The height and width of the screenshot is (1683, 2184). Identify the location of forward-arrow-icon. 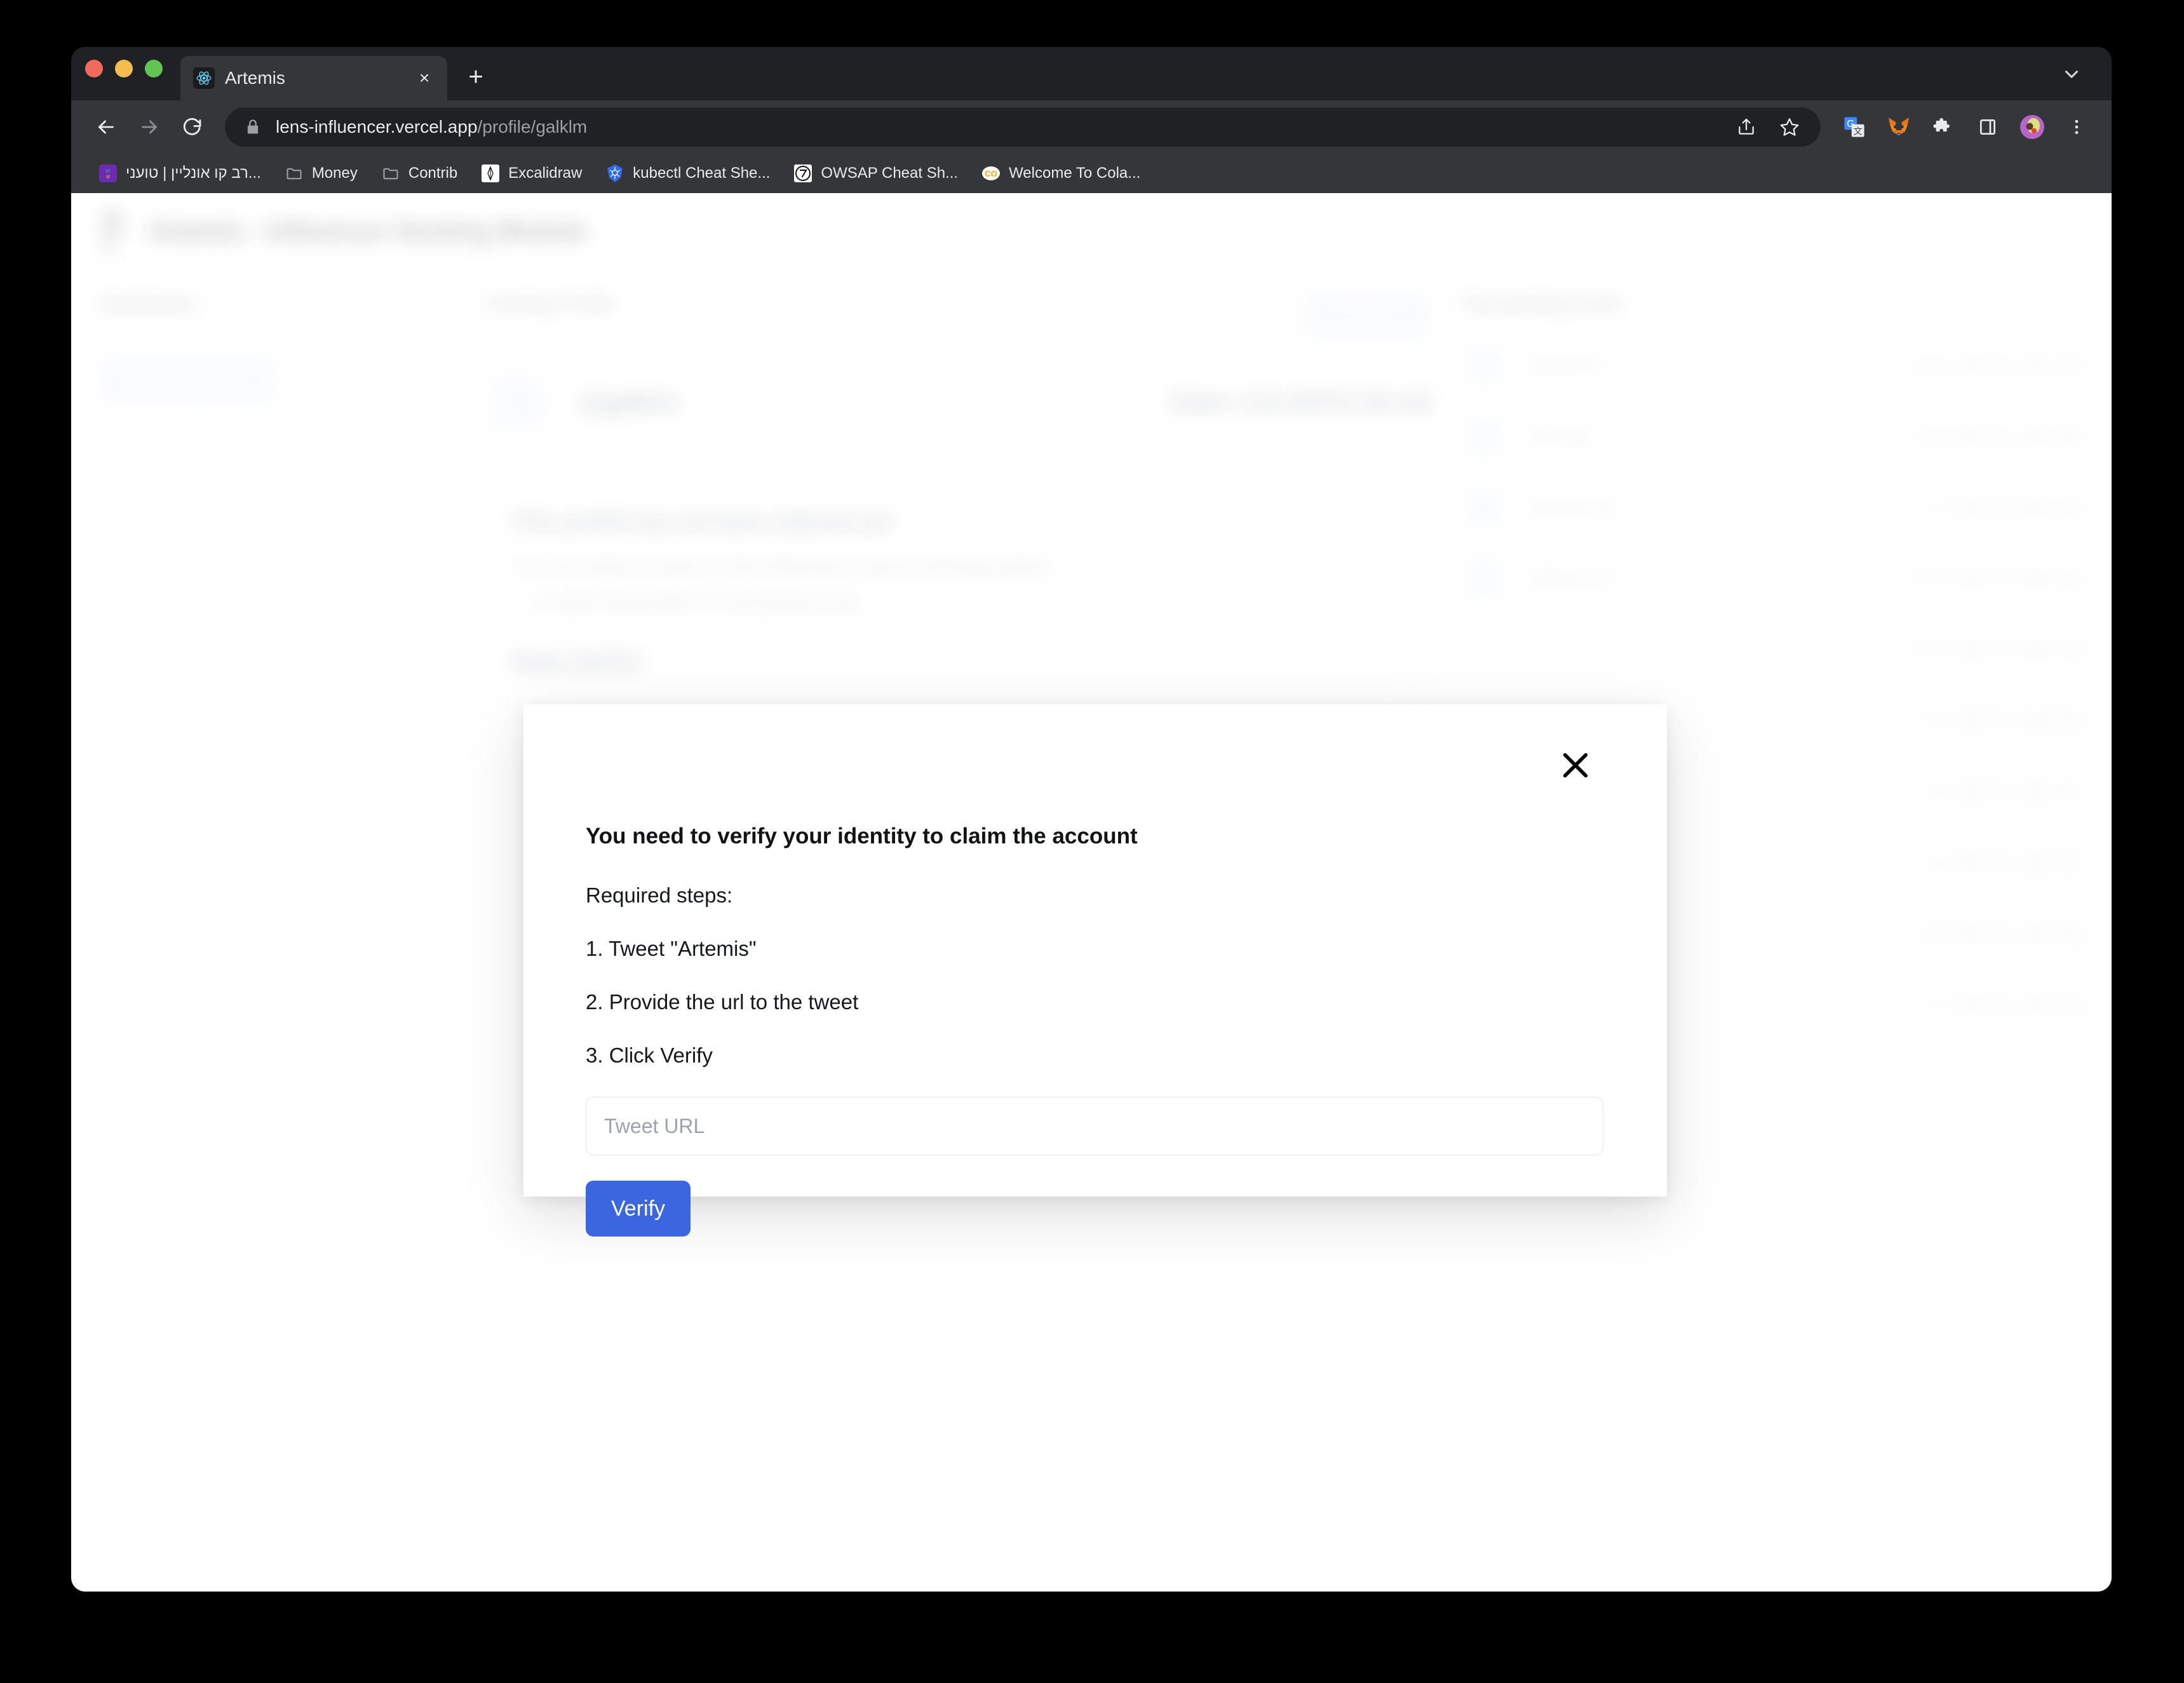
(149, 127).